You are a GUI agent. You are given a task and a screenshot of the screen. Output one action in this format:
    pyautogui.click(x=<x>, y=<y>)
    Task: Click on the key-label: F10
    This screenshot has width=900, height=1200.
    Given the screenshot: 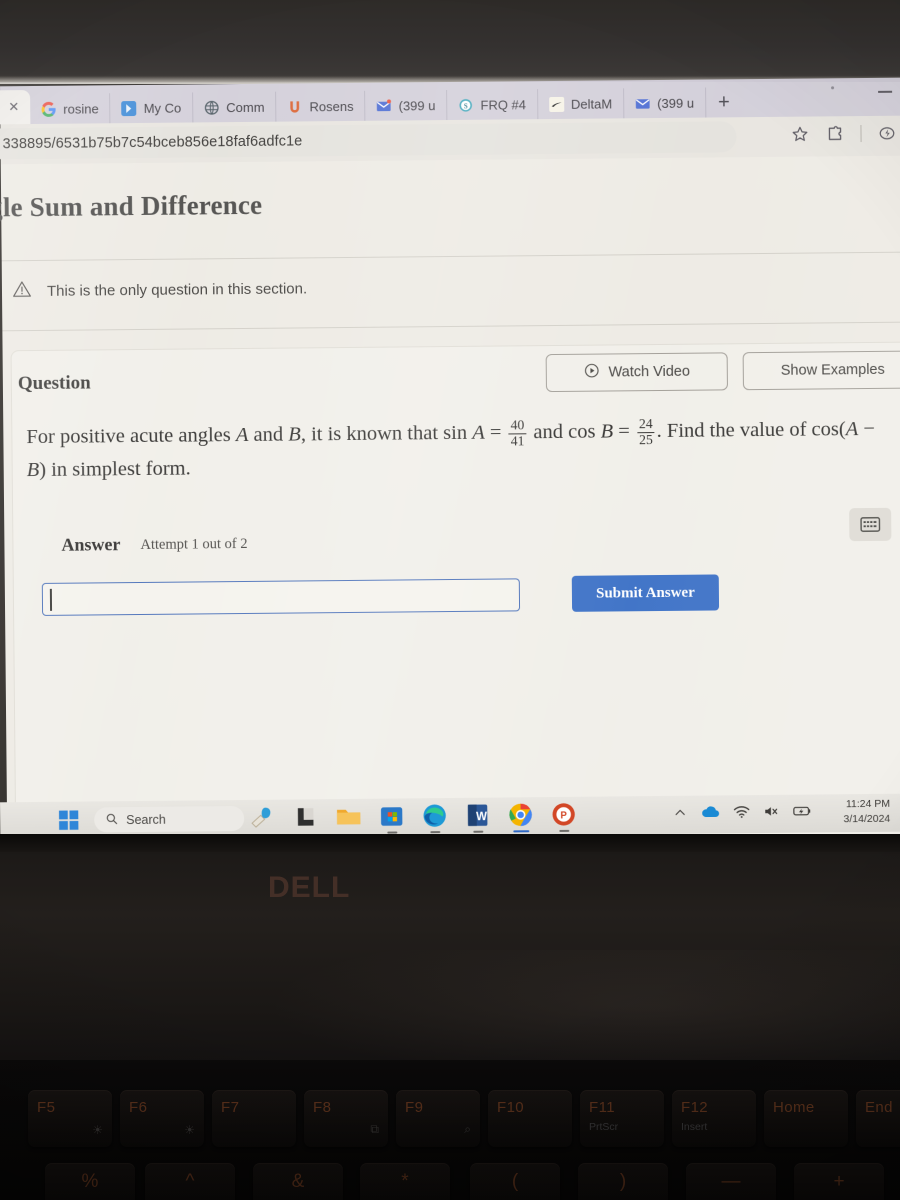 What is the action you would take?
    pyautogui.click(x=511, y=1107)
    